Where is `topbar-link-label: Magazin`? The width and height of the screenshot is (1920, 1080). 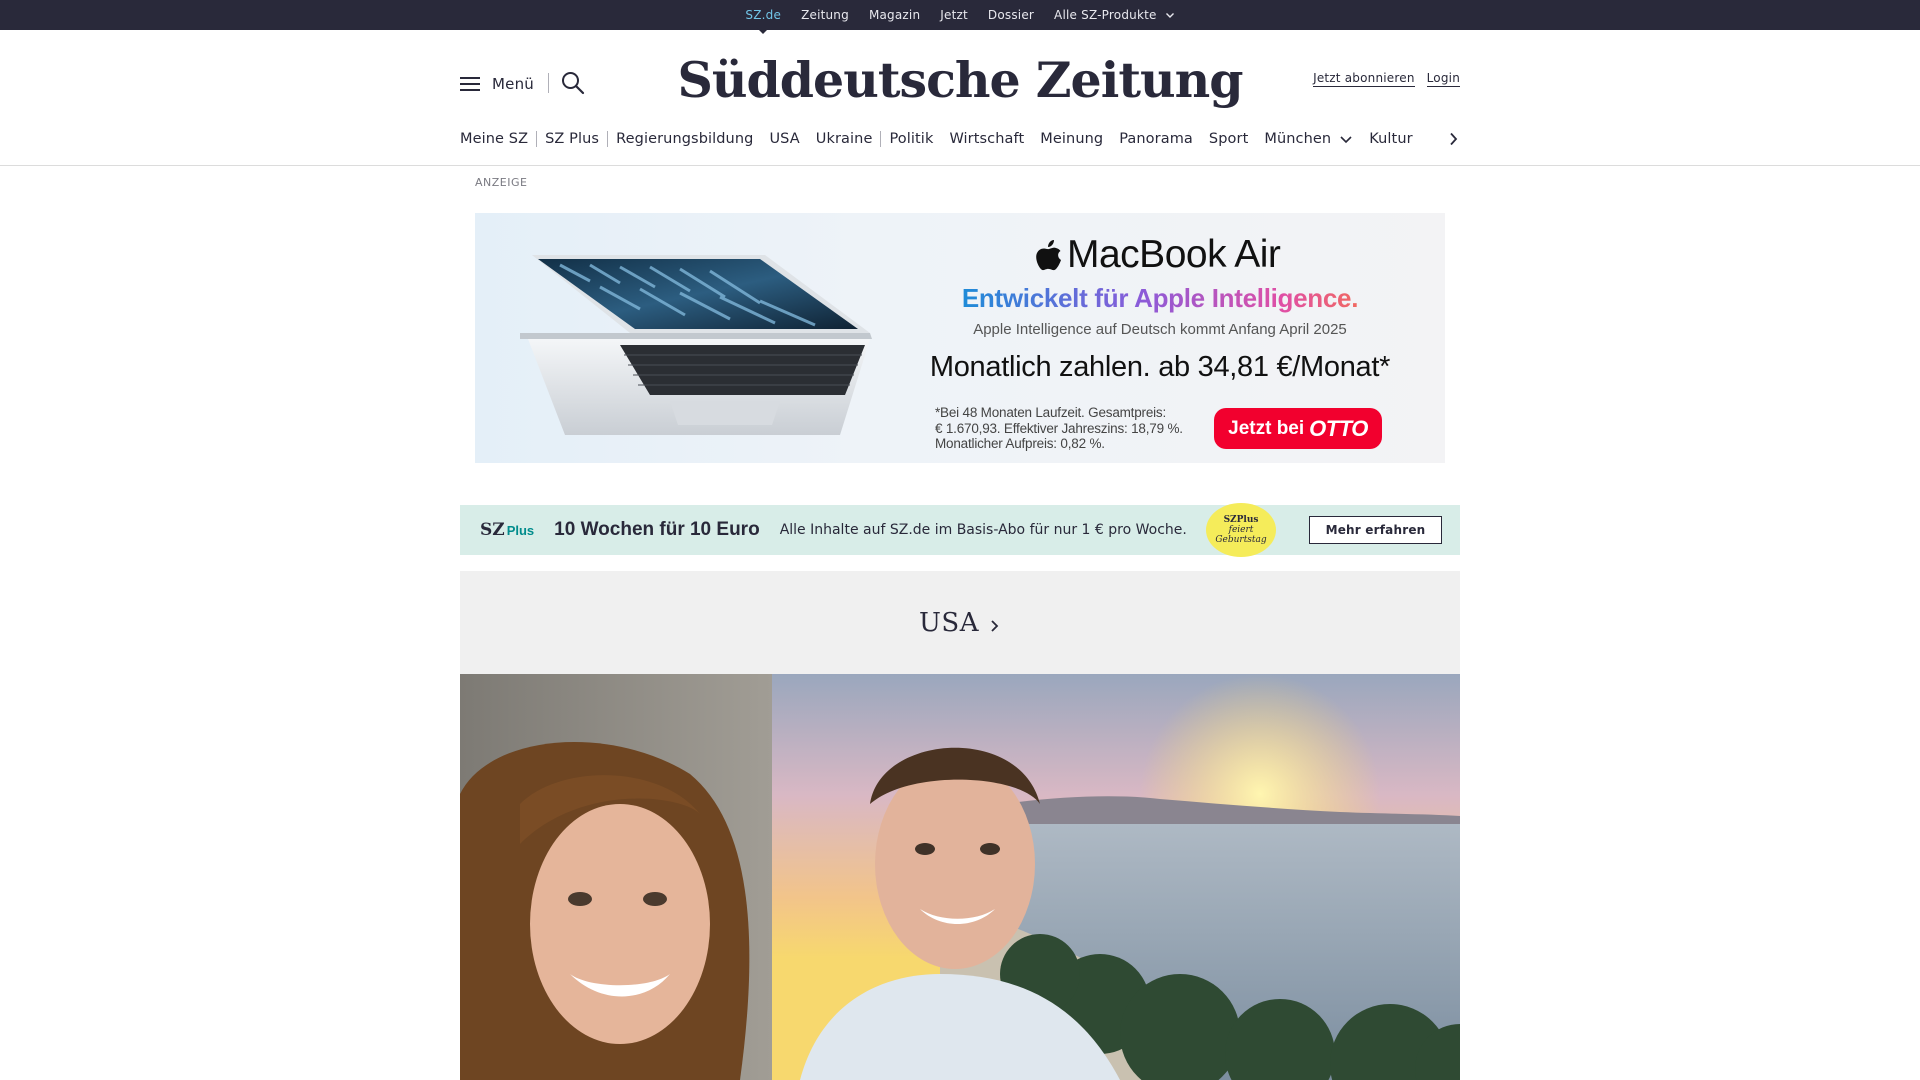
topbar-link-label: Magazin is located at coordinates (894, 15).